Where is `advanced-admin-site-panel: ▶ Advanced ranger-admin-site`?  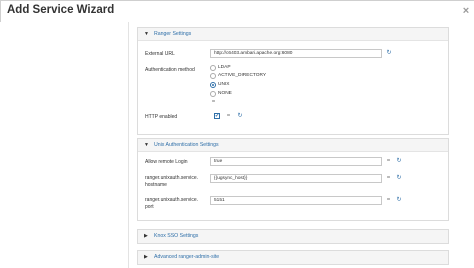 advanced-admin-site-panel: ▶ Advanced ranger-admin-site is located at coordinates (293, 257).